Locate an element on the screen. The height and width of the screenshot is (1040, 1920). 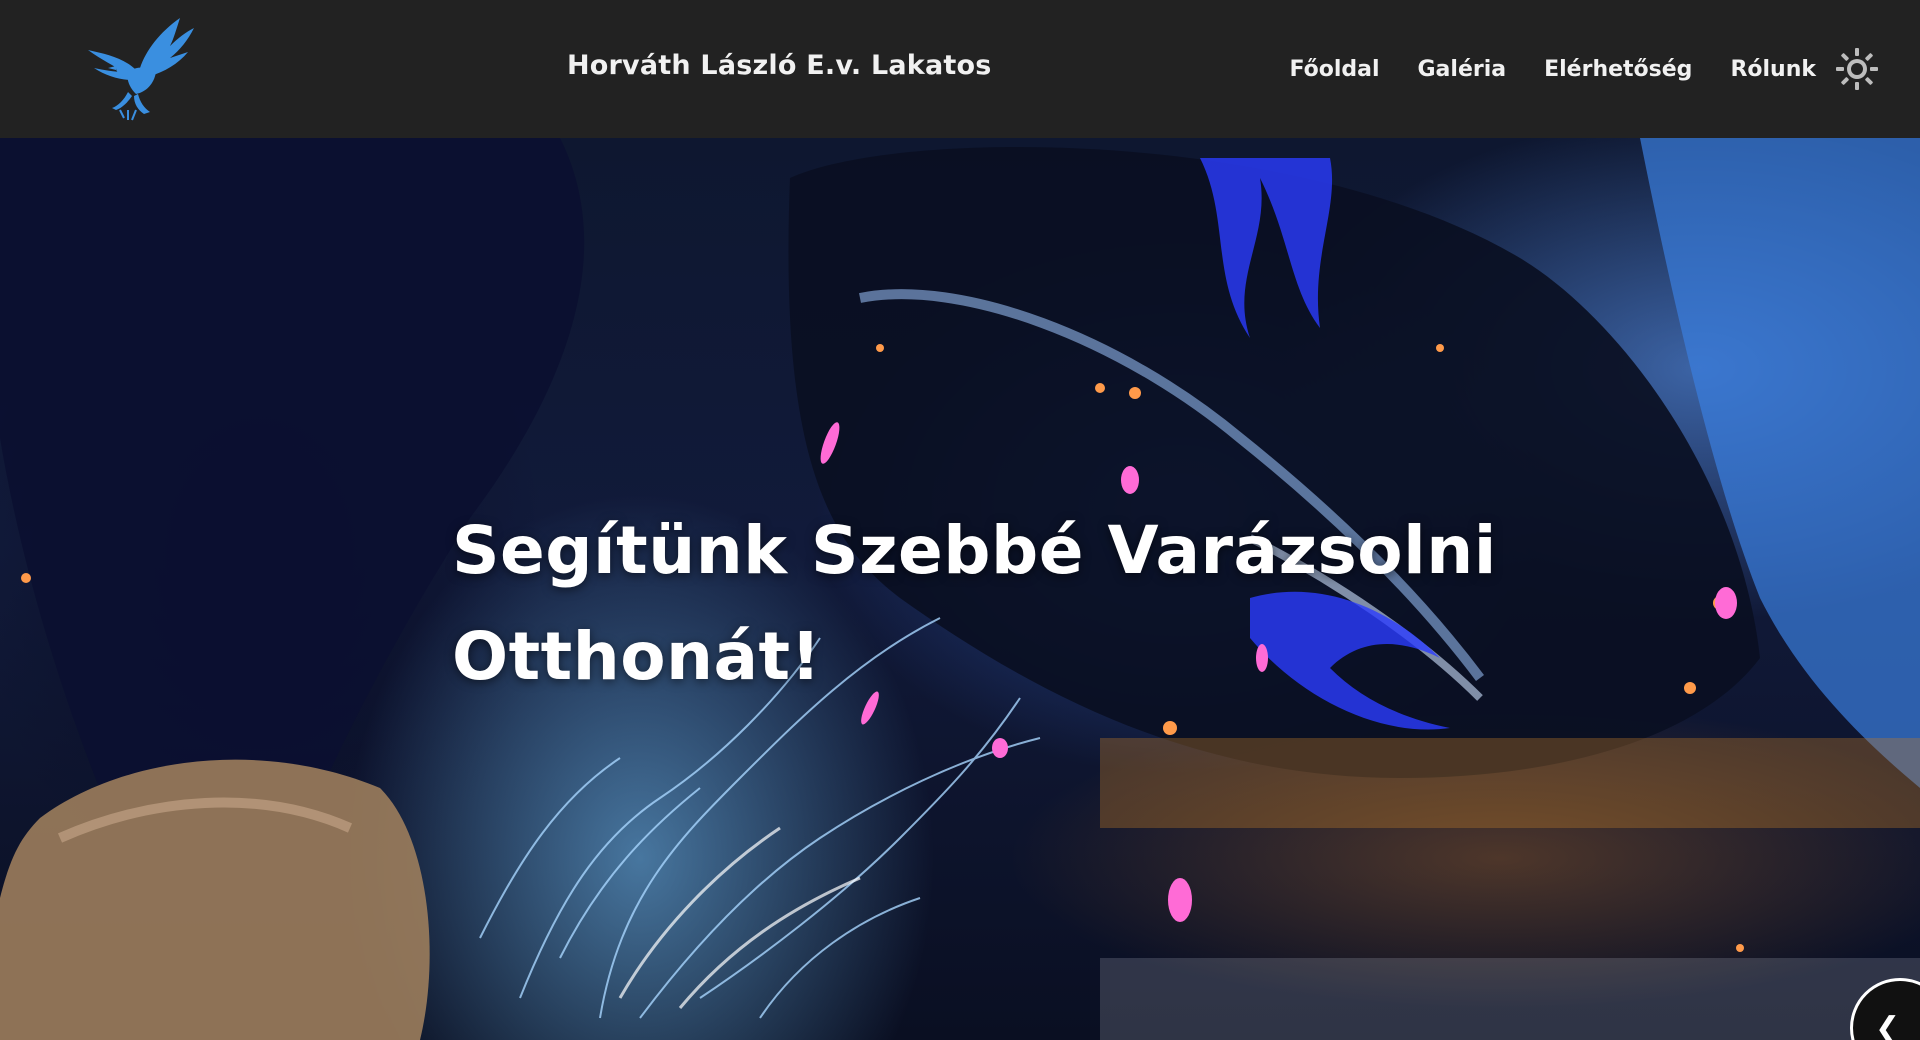
theme-toggle-button is located at coordinates (1857, 69).